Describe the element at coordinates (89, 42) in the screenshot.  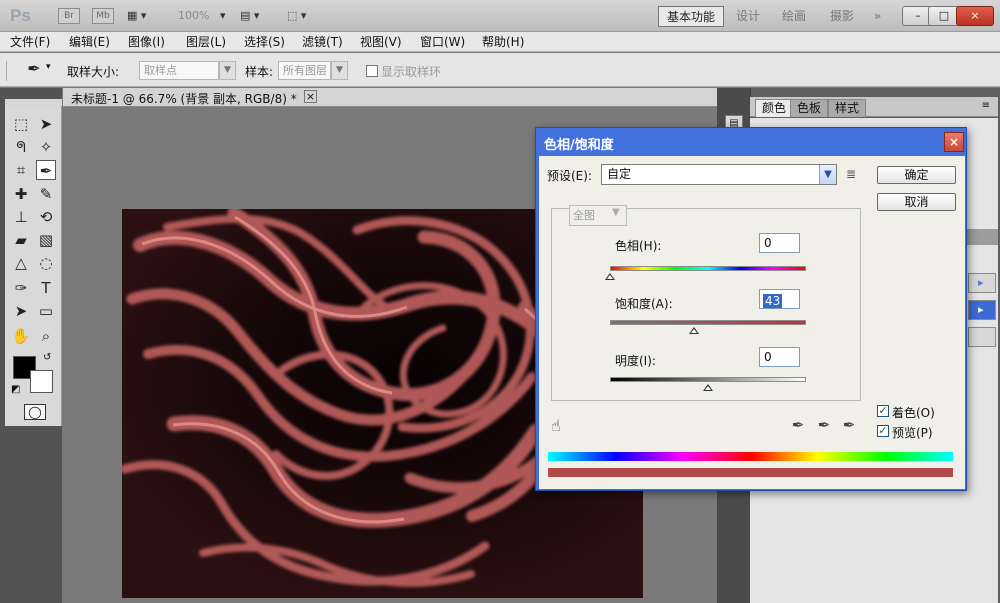
I see `menu-edit: 编辑(E)` at that location.